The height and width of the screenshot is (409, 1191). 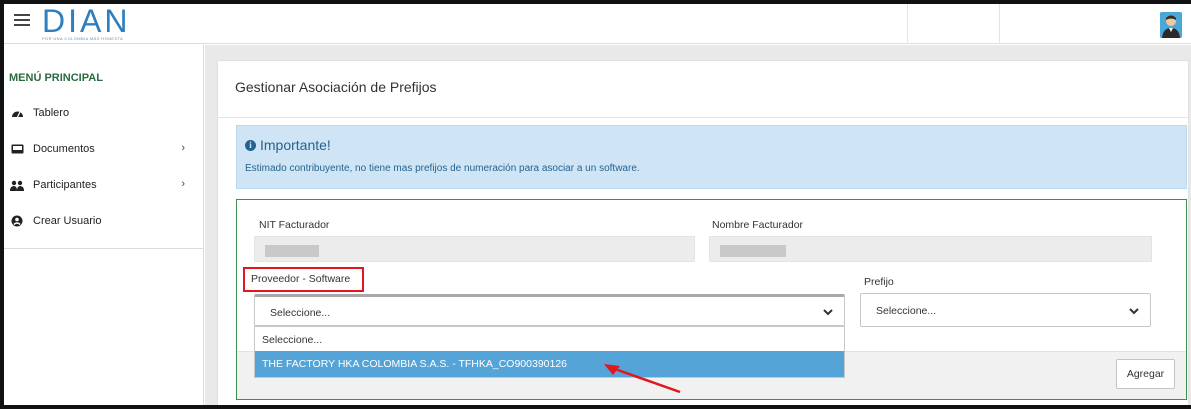 I want to click on agregar-button: Agregar, so click(x=1145, y=374).